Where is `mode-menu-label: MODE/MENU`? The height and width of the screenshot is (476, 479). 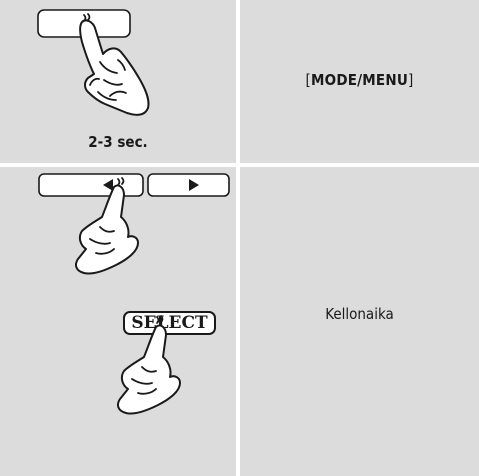
mode-menu-label: MODE/MENU is located at coordinates (359, 80).